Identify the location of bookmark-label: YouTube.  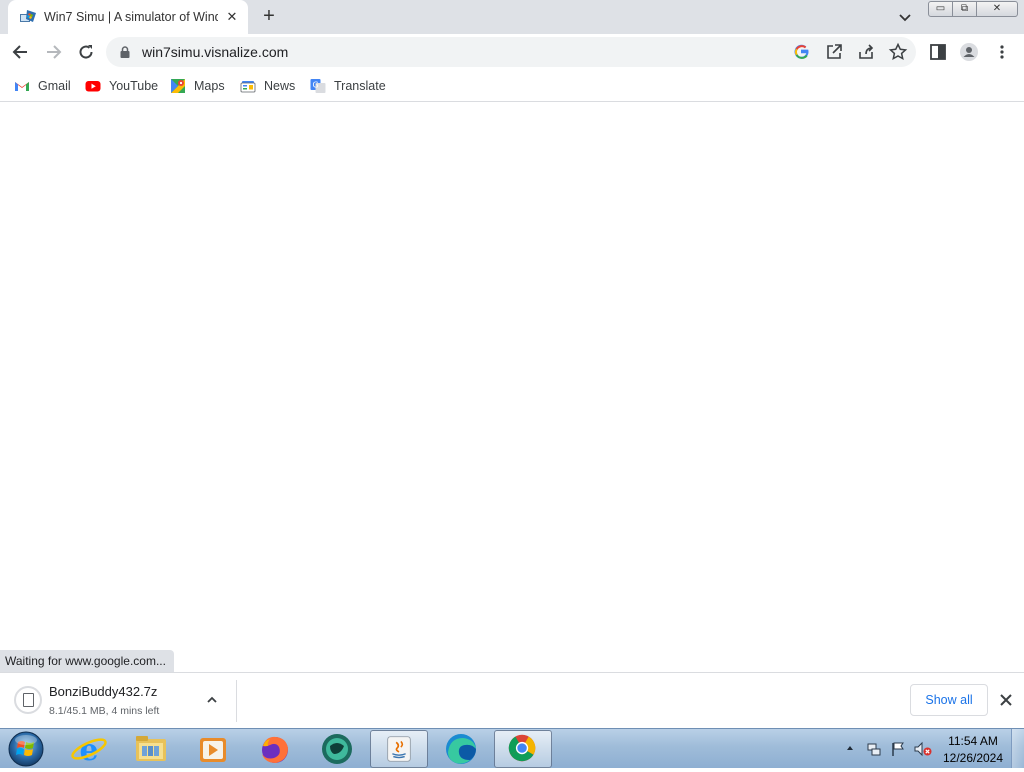
(134, 86).